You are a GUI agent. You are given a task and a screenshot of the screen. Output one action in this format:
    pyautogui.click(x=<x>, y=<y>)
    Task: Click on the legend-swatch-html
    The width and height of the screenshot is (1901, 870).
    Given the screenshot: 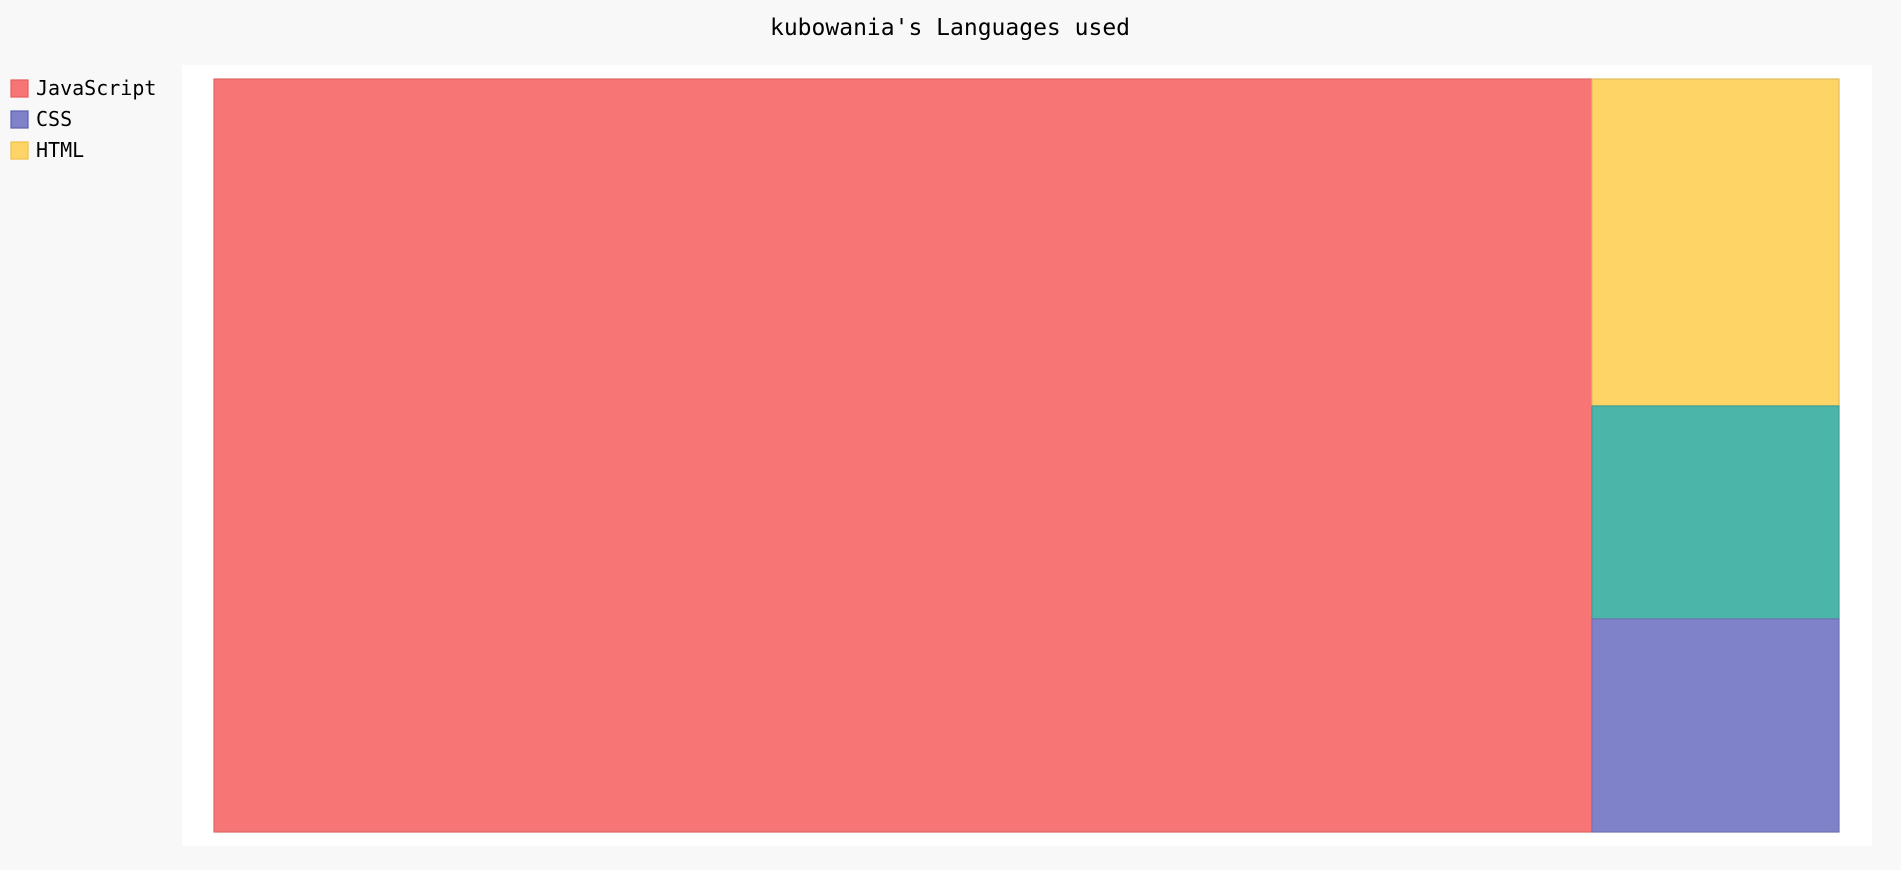 What is the action you would take?
    pyautogui.click(x=19, y=150)
    